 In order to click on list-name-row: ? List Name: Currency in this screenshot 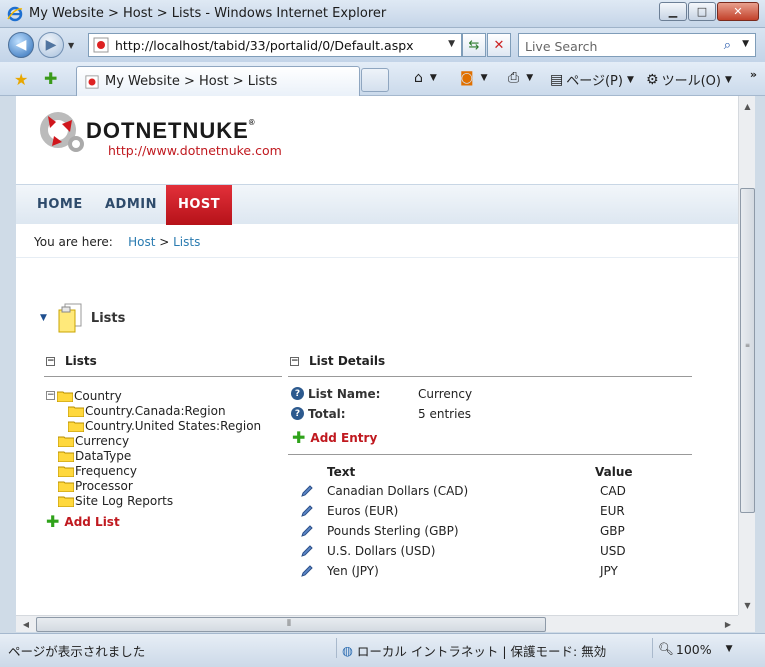, I will do `click(381, 394)`.